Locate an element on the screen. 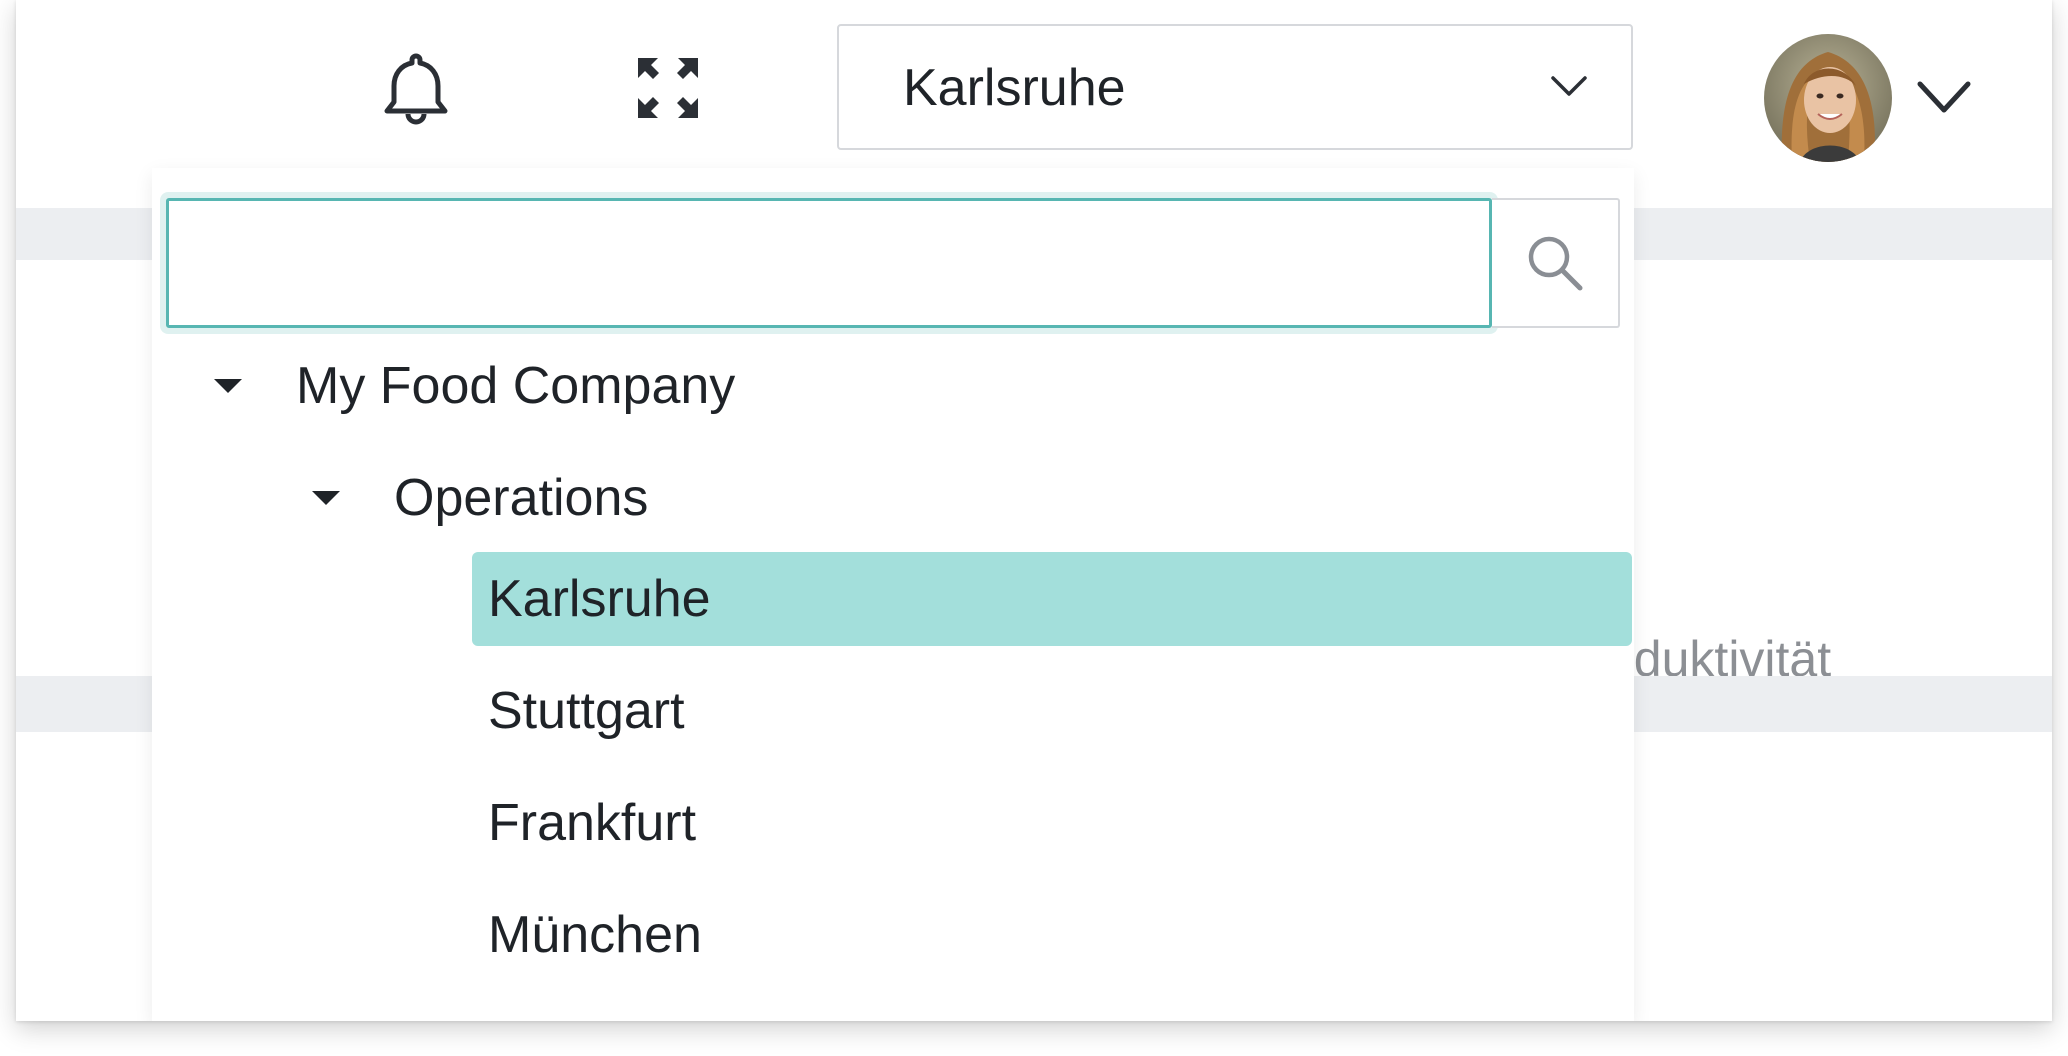 This screenshot has width=2068, height=1056. tree-item-stuttgart: Stuttgart is located at coordinates (1052, 711).